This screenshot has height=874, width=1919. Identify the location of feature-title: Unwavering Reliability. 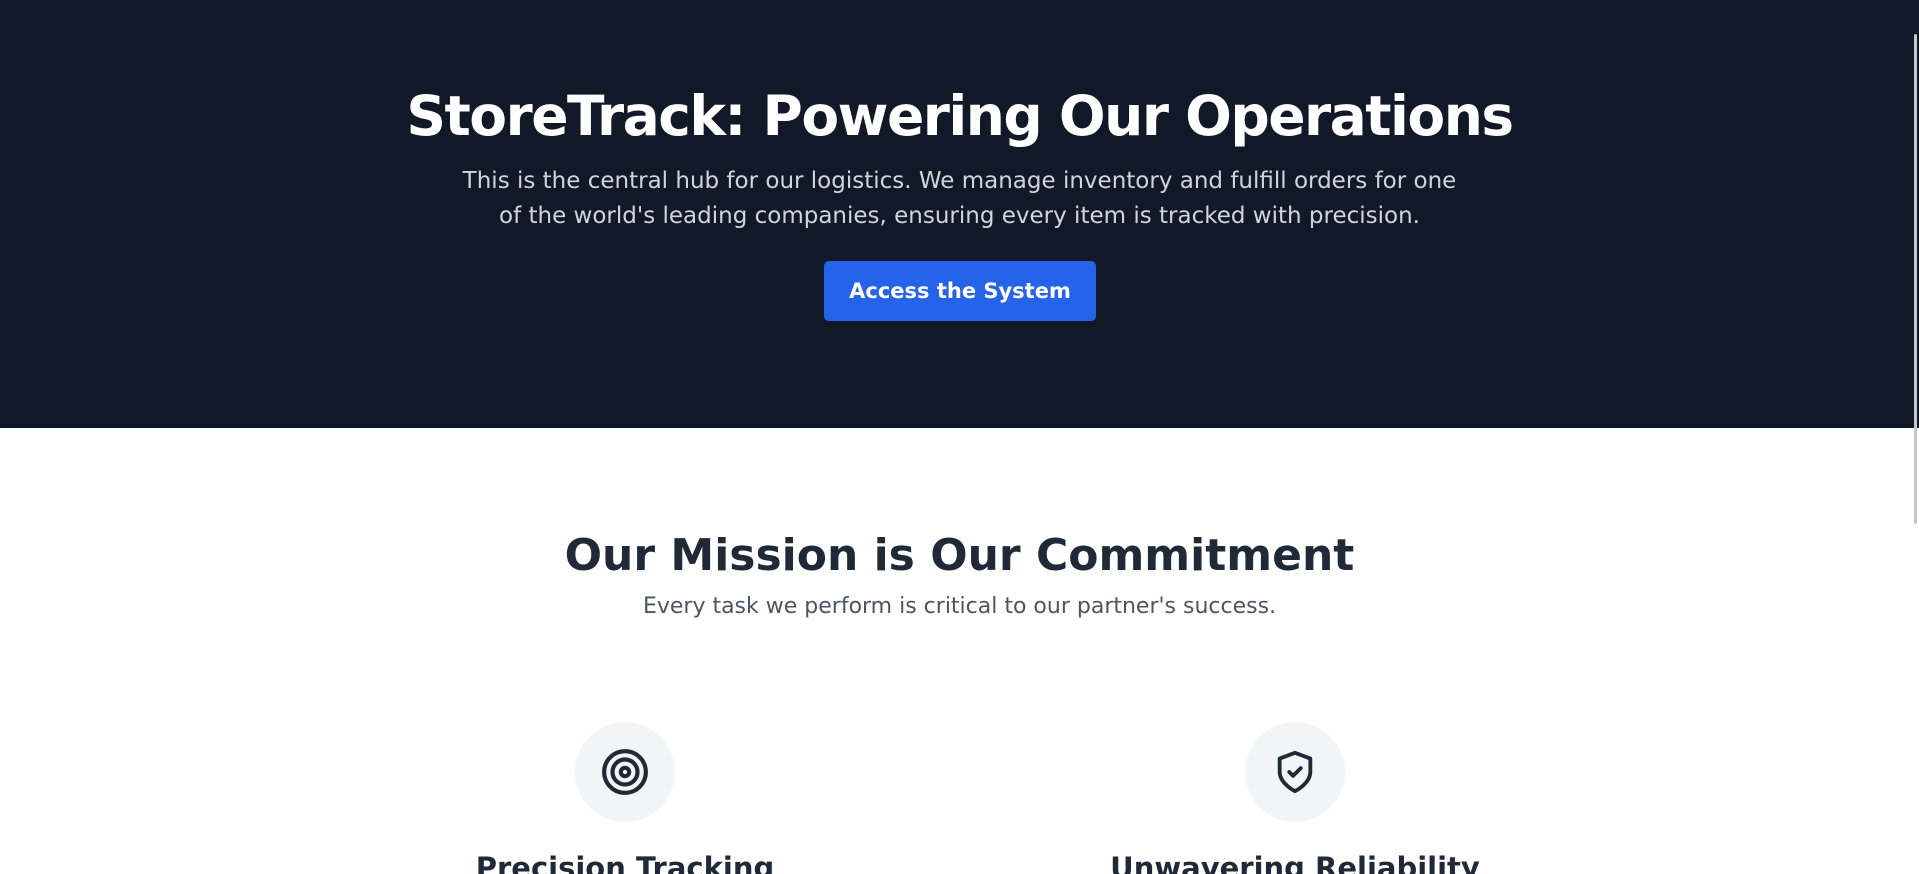
(1295, 862).